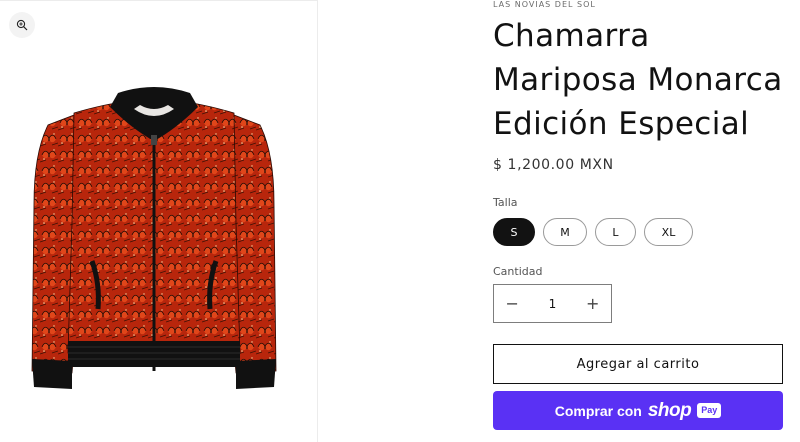 The width and height of the screenshot is (800, 442). I want to click on minus-icon: −, so click(512, 303).